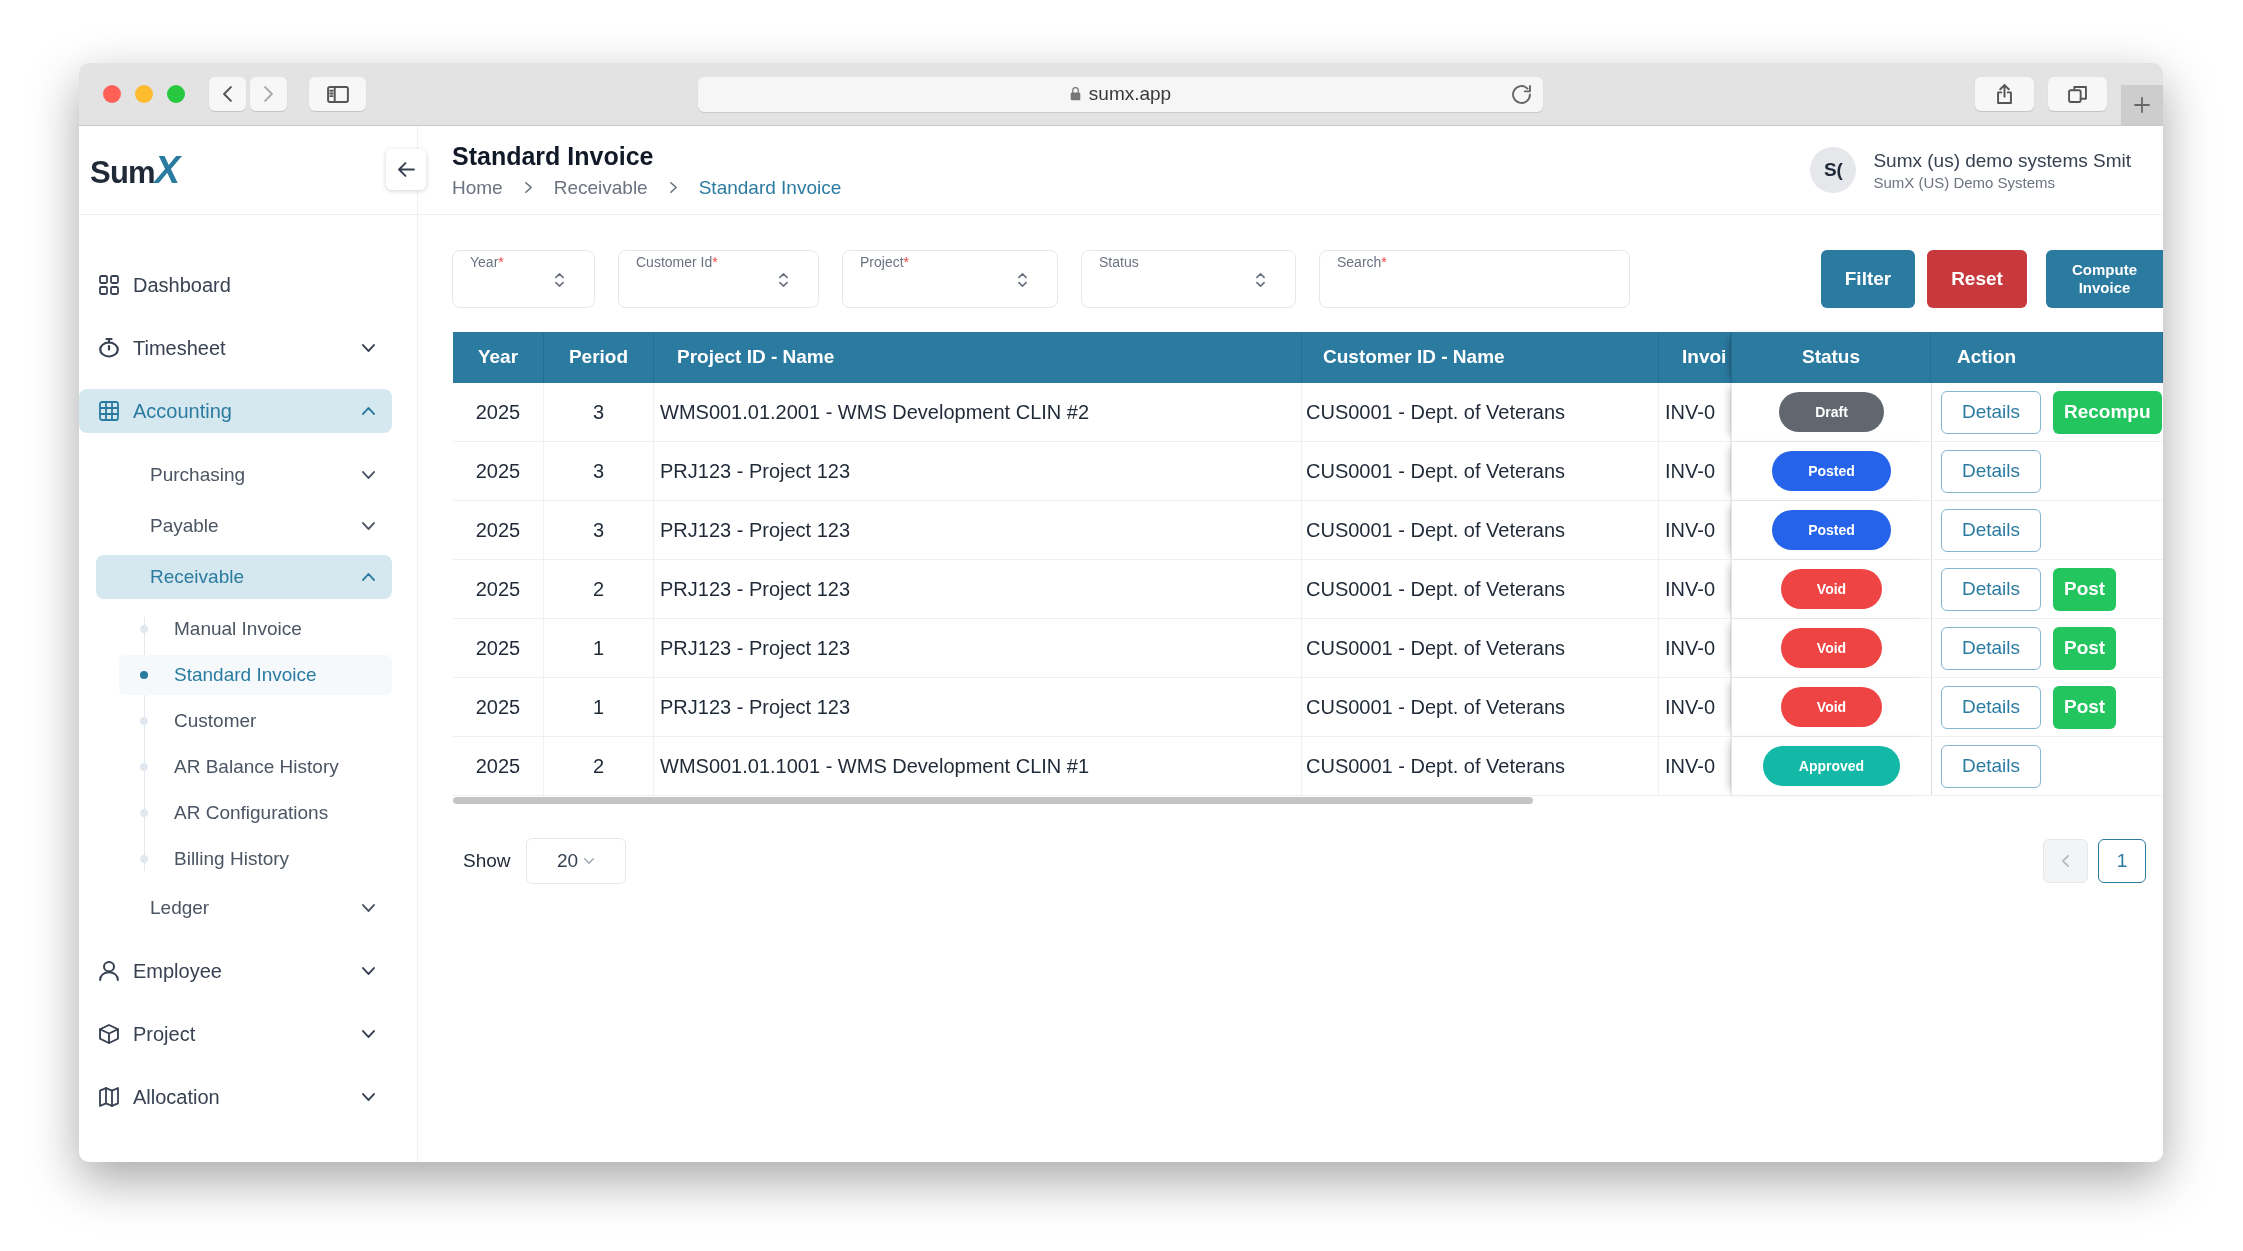 This screenshot has width=2243, height=1251. What do you see at coordinates (235, 1097) in the screenshot?
I see `sidebar-item: Allocation` at bounding box center [235, 1097].